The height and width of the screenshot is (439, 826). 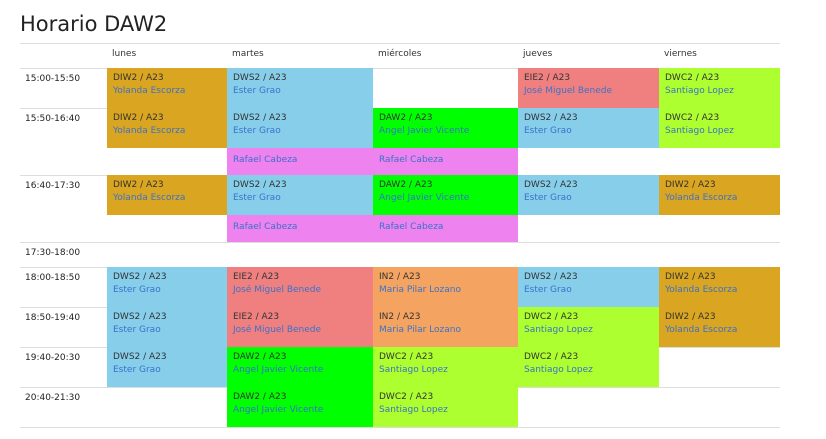 What do you see at coordinates (248, 54) in the screenshot?
I see `day-header-1: martes` at bounding box center [248, 54].